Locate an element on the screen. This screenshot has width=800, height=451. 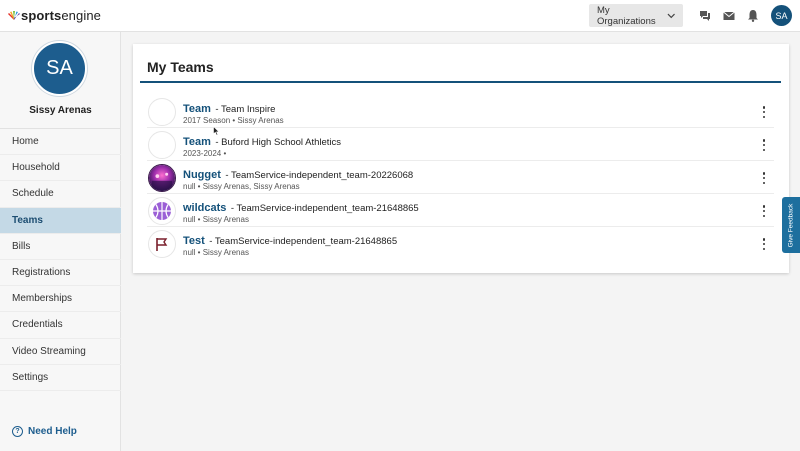
team-name-link: wildcats is located at coordinates (204, 208).